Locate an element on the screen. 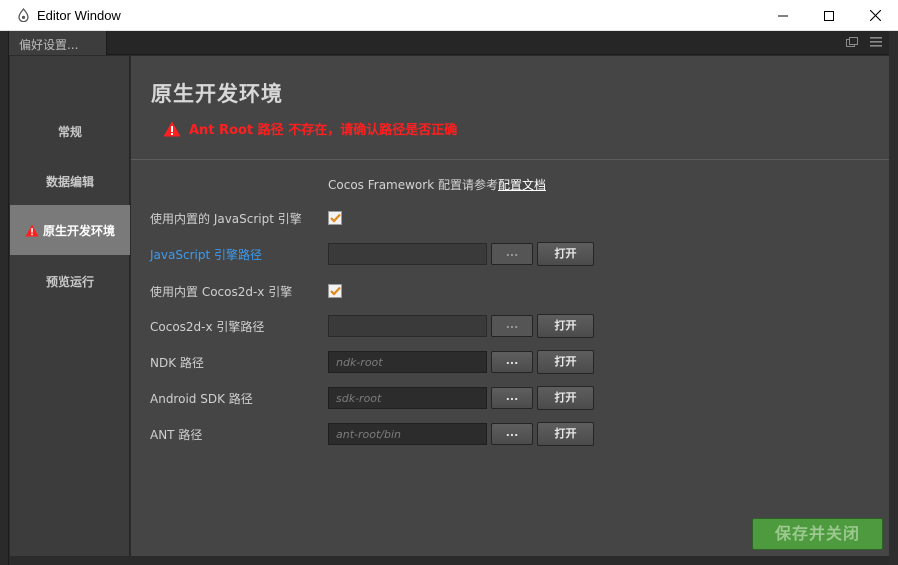 The height and width of the screenshot is (565, 898). row-android-sdk-path: Android SDK 路径 ... 打开 is located at coordinates (372, 398).